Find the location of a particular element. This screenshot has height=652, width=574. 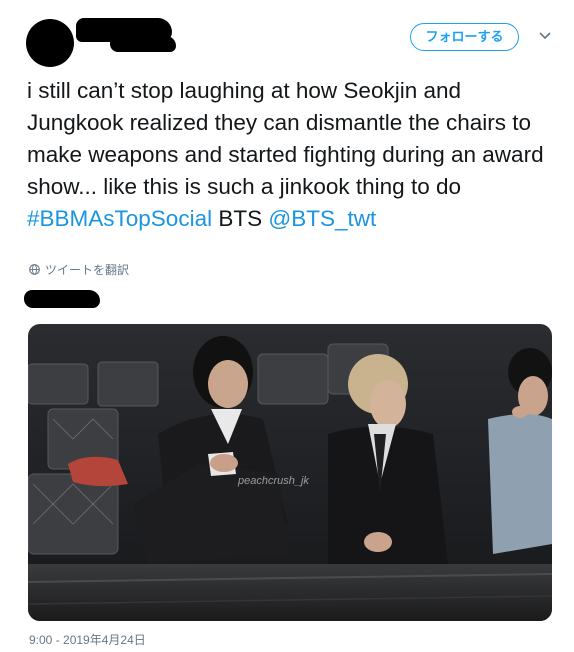

avatar is located at coordinates (50, 43).